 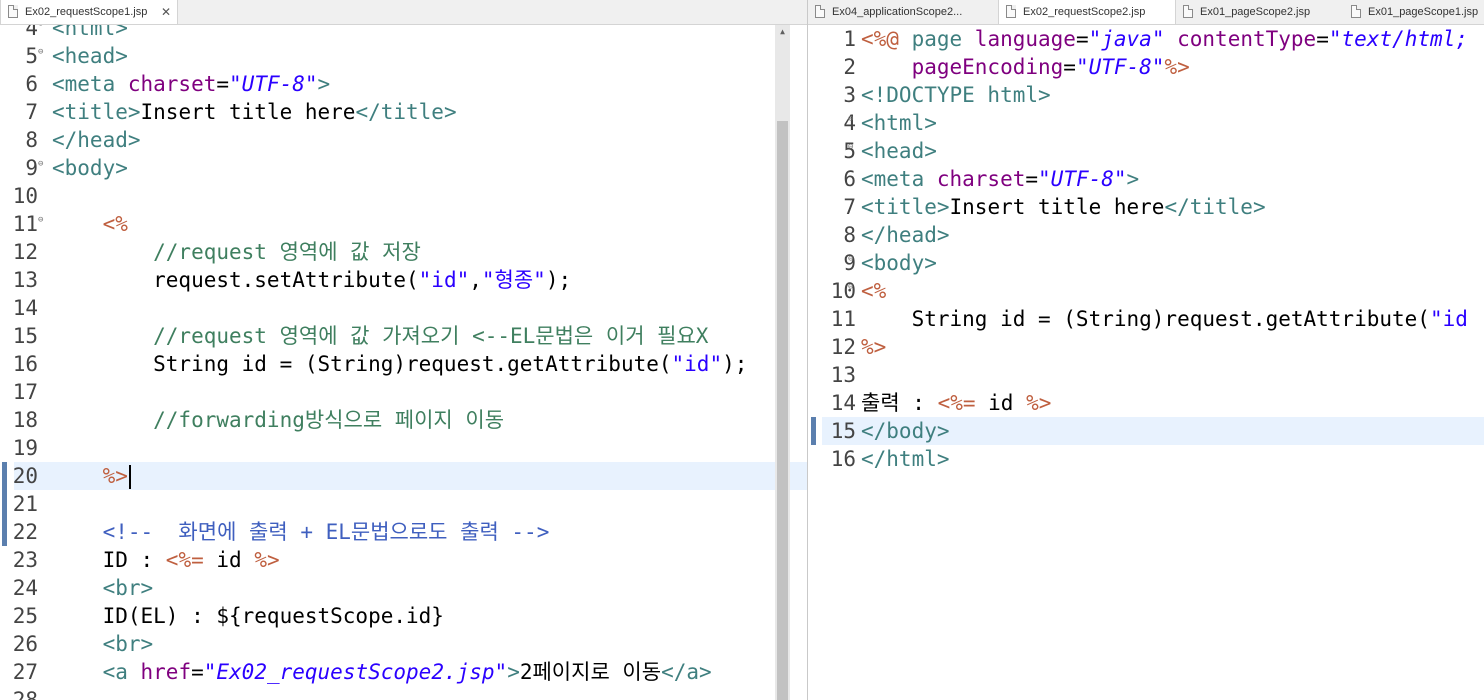 What do you see at coordinates (782, 32) in the screenshot?
I see `scroll-up-arrow-icon: ▲` at bounding box center [782, 32].